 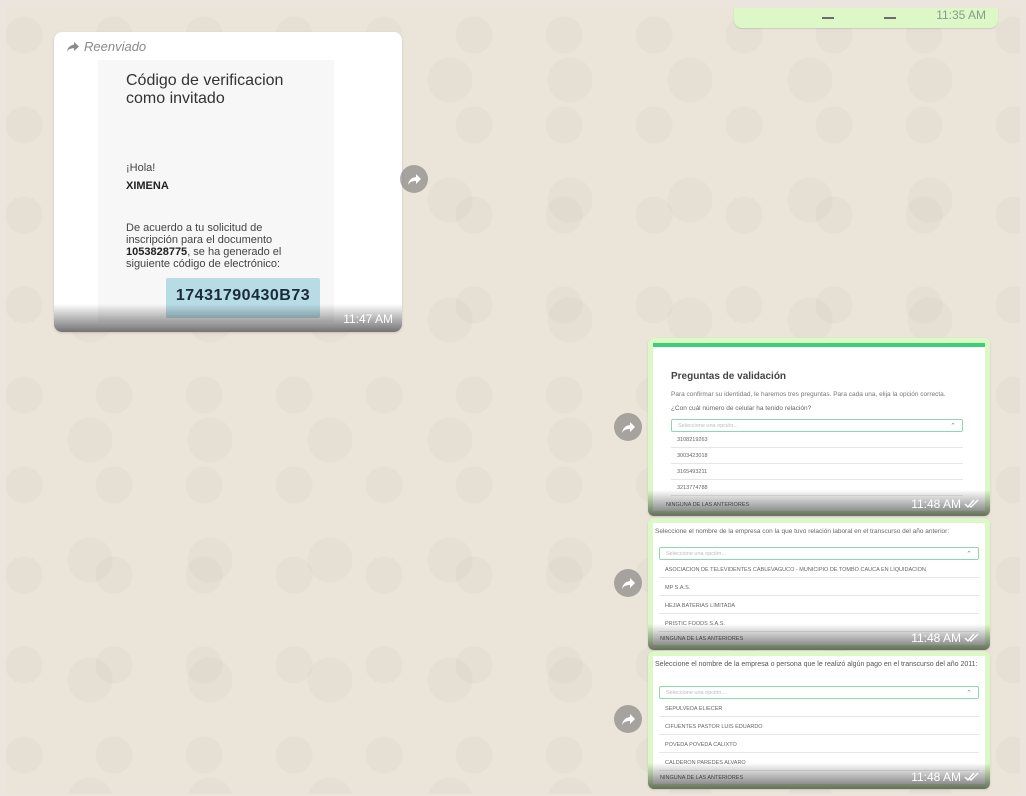 I want to click on list-item: MP S.A.S., so click(x=819, y=588).